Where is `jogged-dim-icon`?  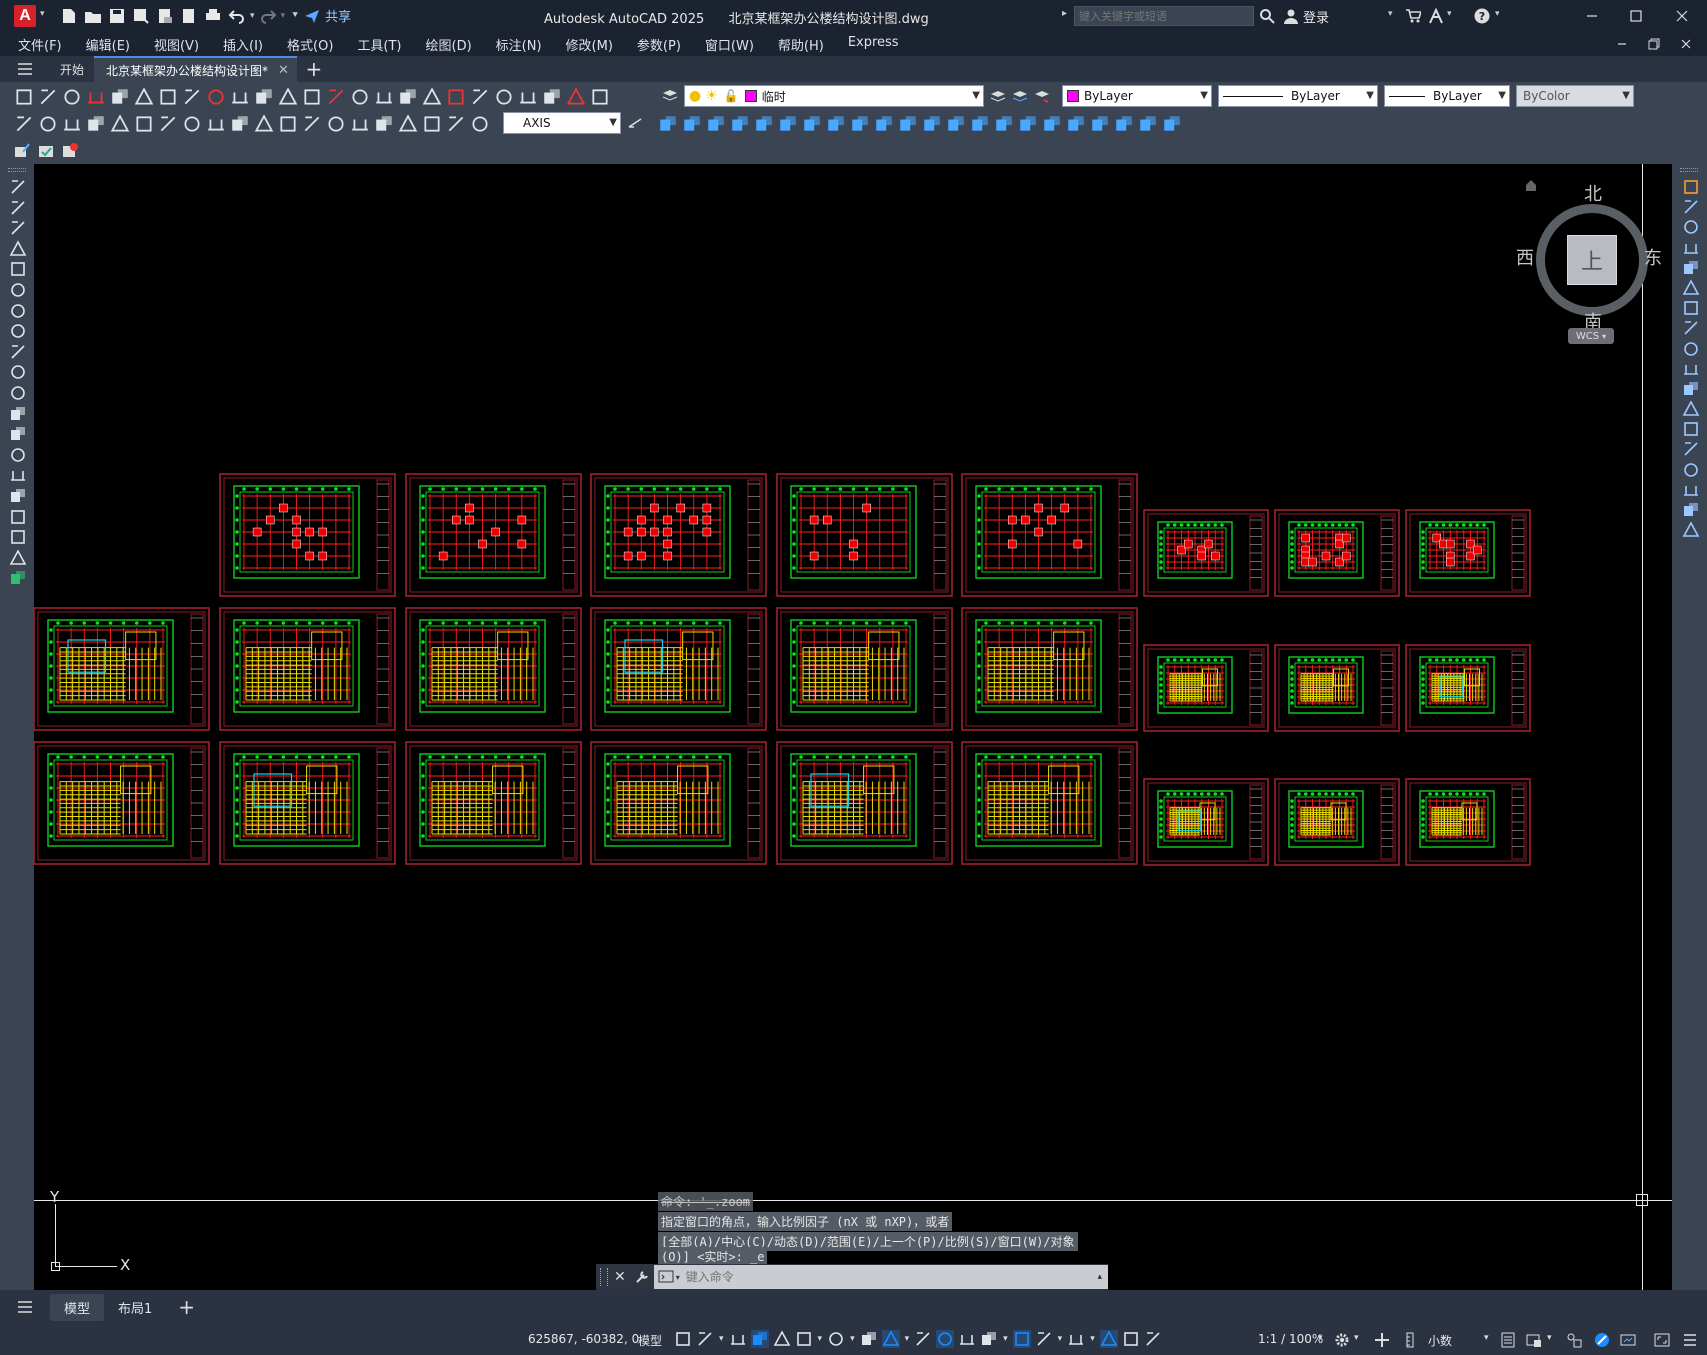 jogged-dim-icon is located at coordinates (144, 124).